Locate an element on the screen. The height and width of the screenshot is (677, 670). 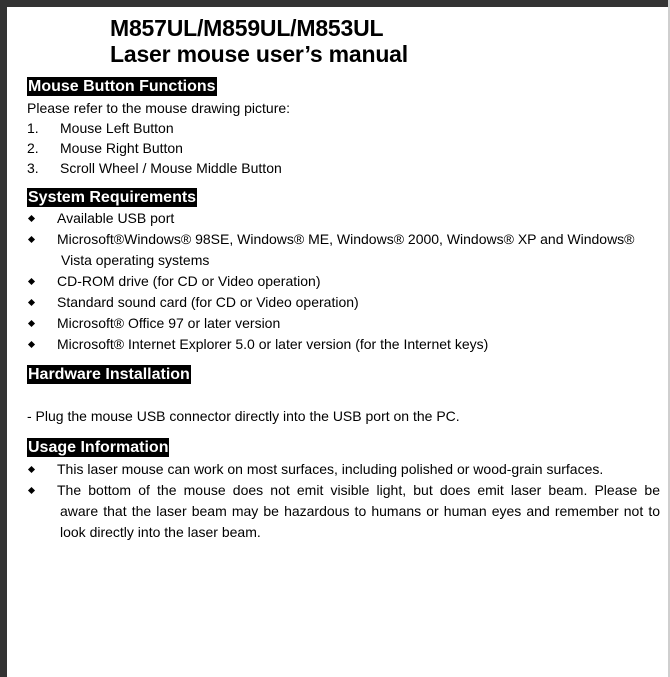
title-model-numbers: M857UL/M859UL/M853UL is located at coordinates (247, 28).